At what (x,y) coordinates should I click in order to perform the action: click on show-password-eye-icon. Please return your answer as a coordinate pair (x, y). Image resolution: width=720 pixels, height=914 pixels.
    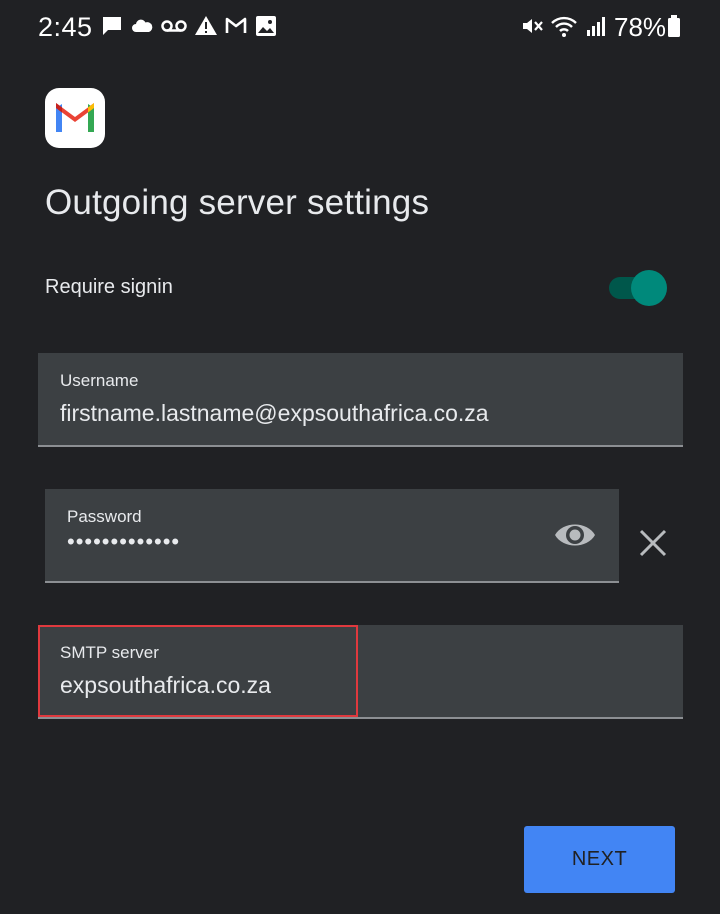
    Looking at the image, I should click on (575, 535).